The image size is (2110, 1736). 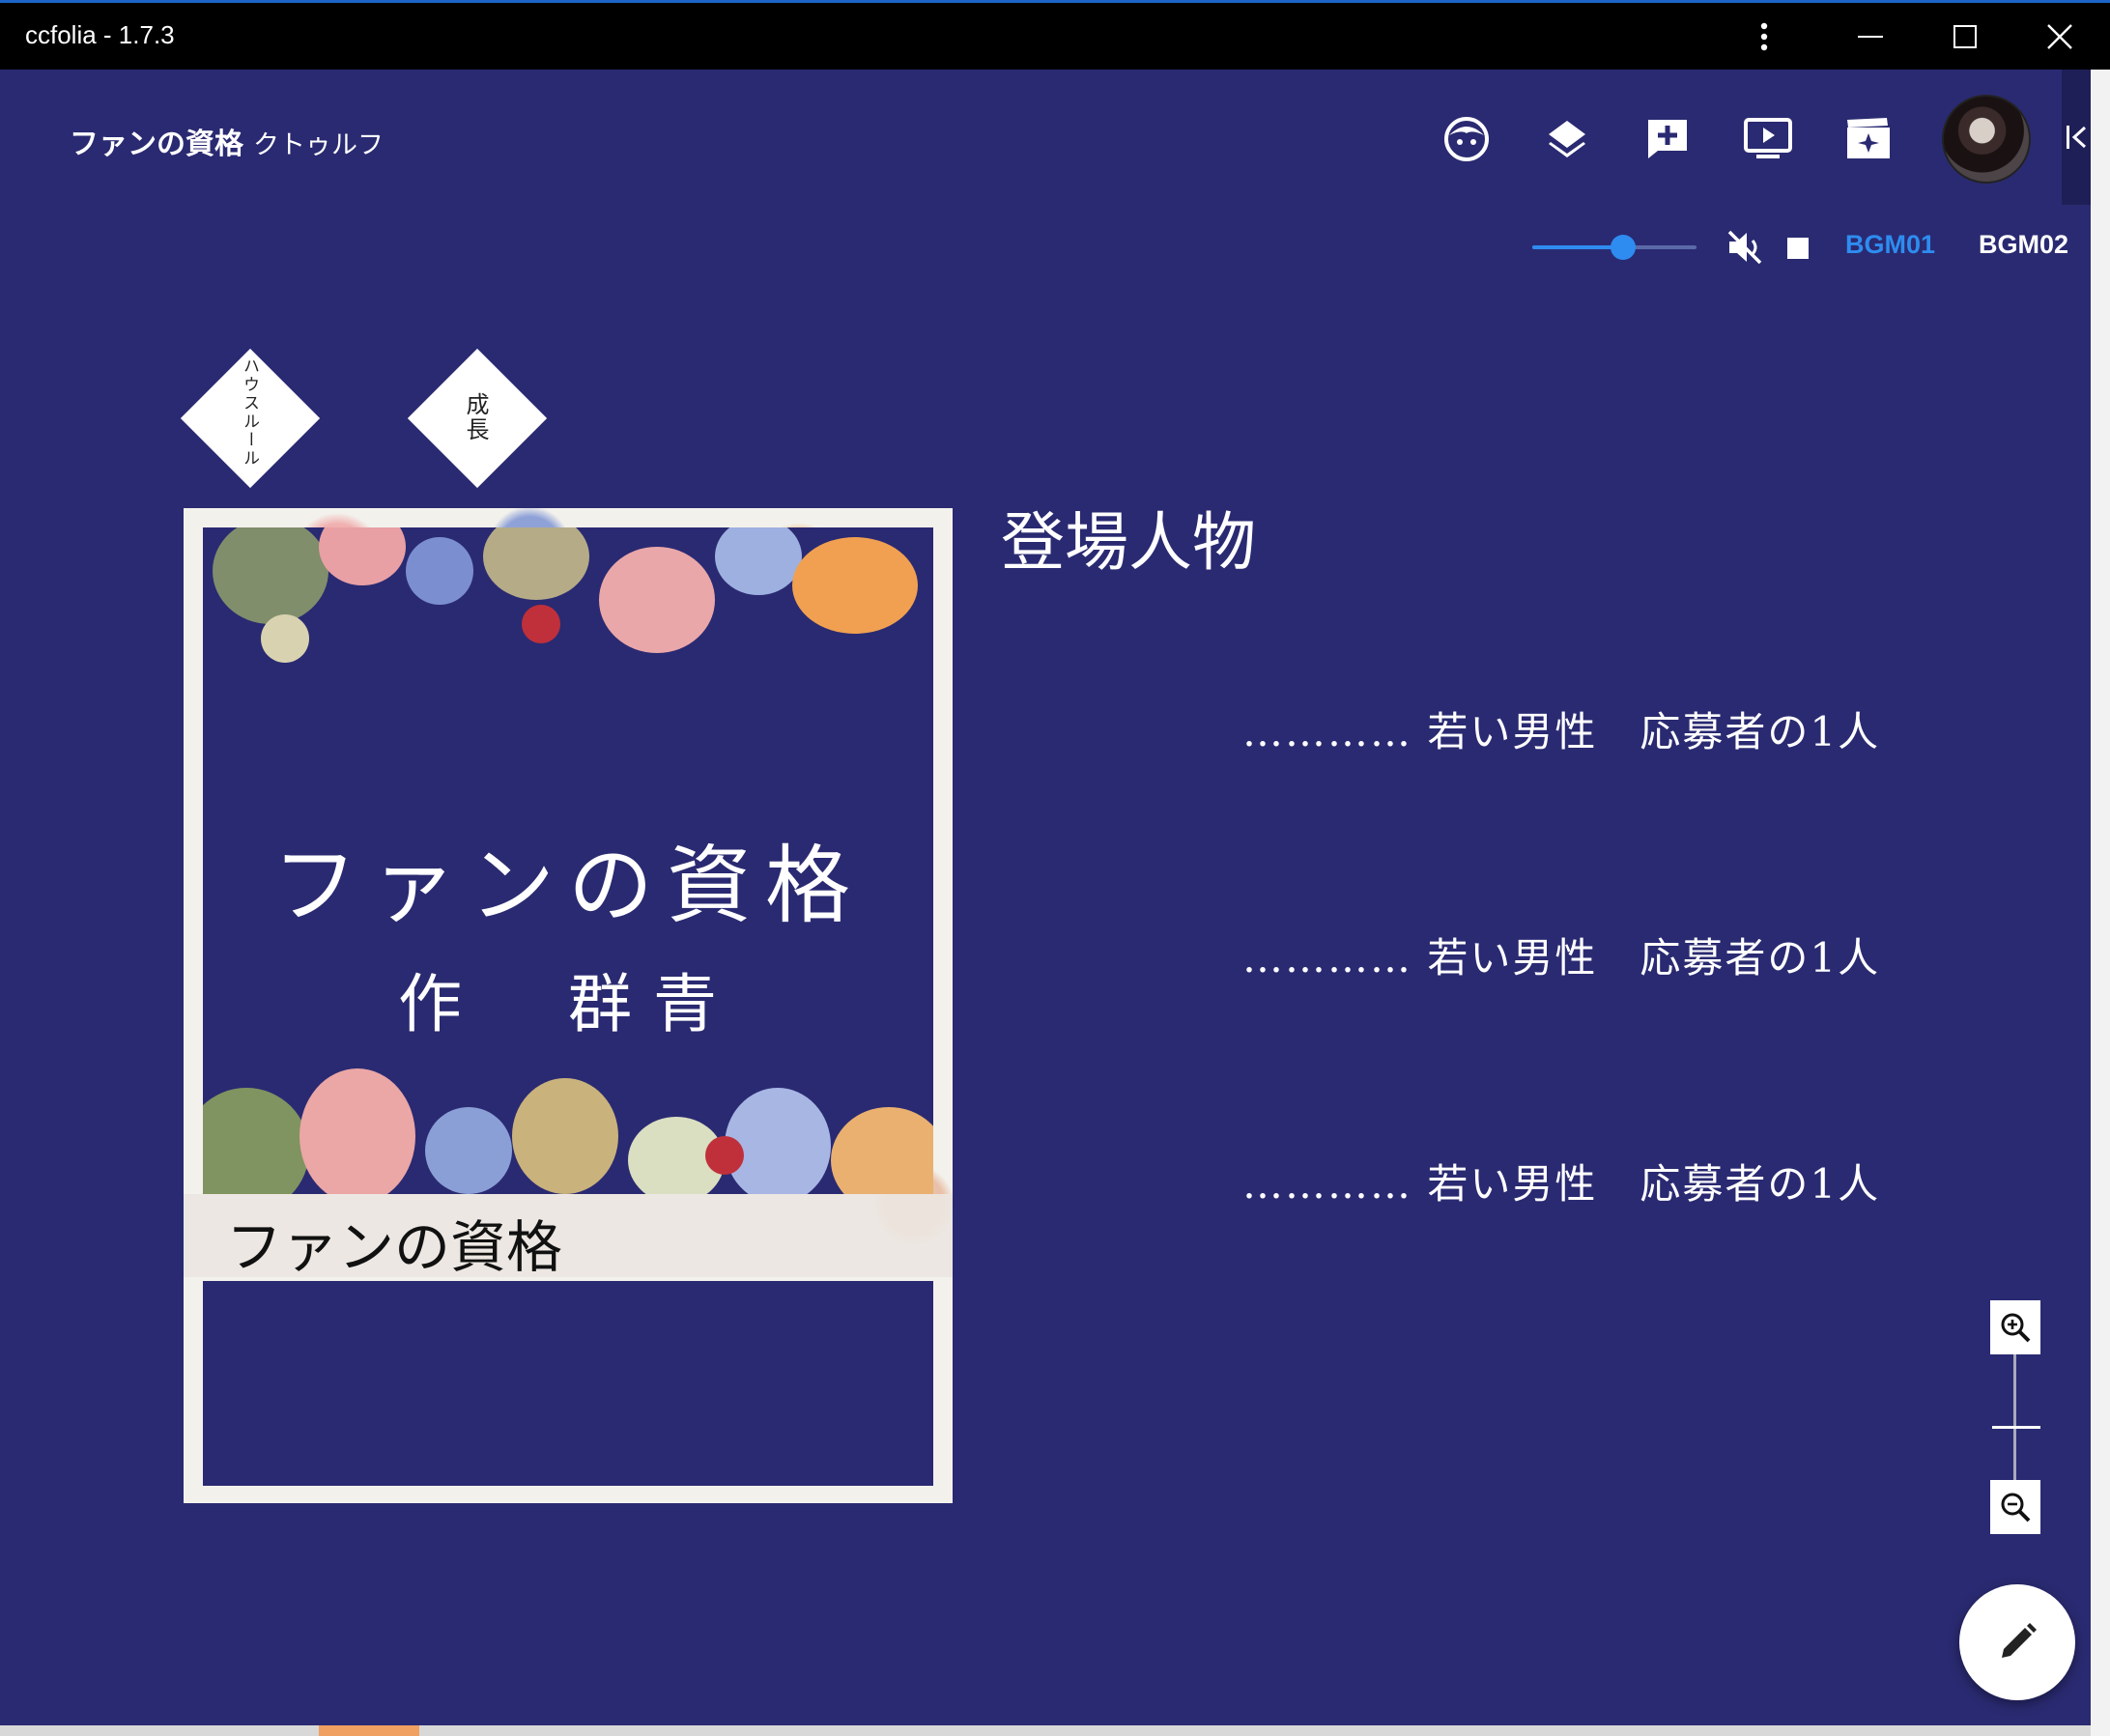 What do you see at coordinates (369, 1730) in the screenshot?
I see `bottom-scrollbar-thumb` at bounding box center [369, 1730].